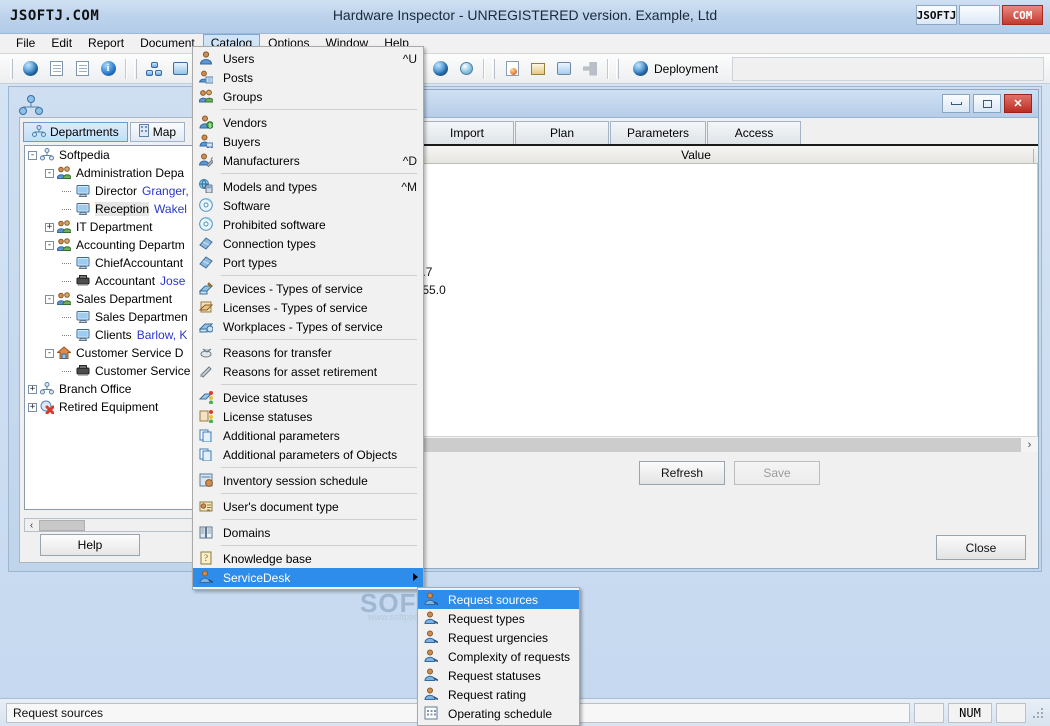  Describe the element at coordinates (173, 281) in the screenshot. I see `tree-node-value: Jose` at that location.